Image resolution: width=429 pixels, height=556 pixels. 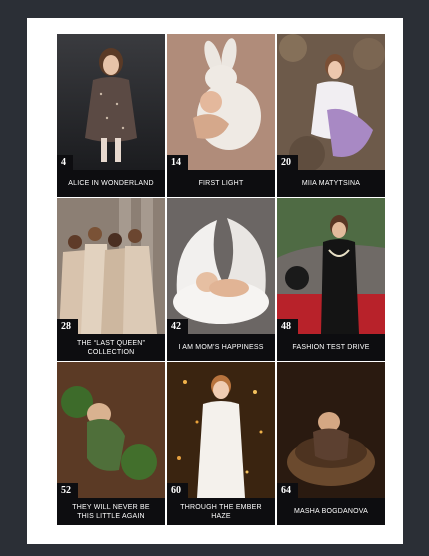 I want to click on contents-tile: 64 MASHA BOGDANOVA, so click(x=331, y=443).